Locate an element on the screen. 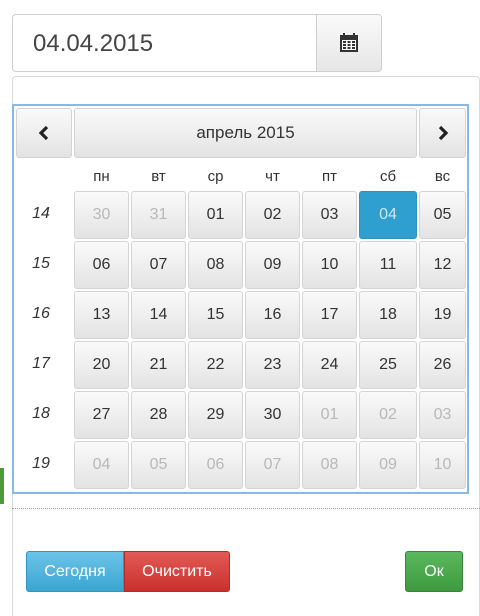  week-number: 15 is located at coordinates (41, 263).